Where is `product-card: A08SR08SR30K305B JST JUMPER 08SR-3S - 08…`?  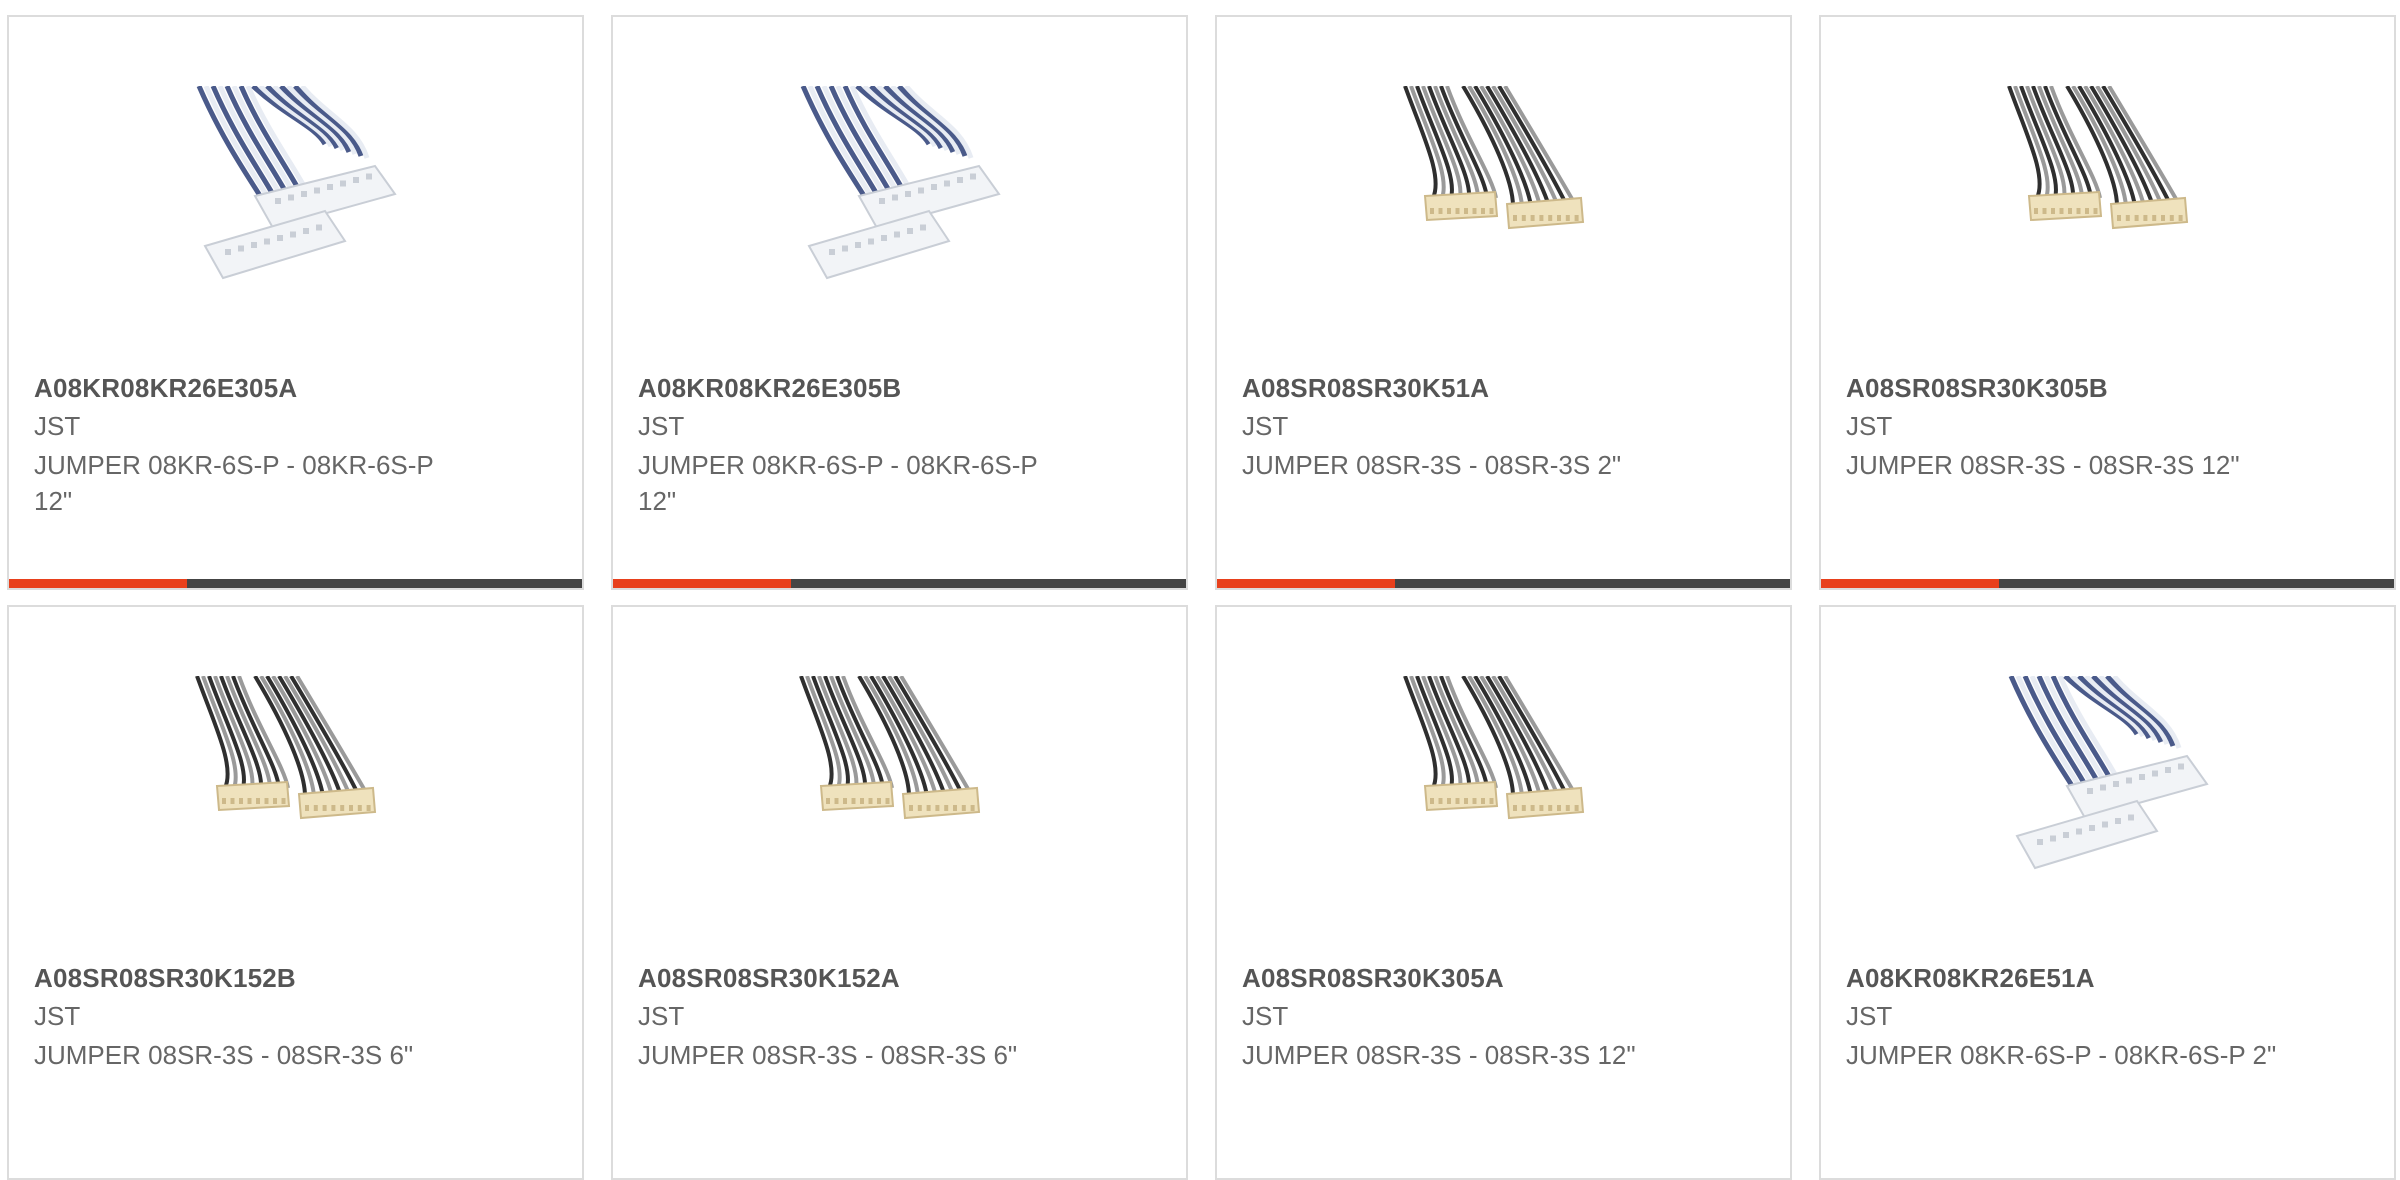
product-card: A08SR08SR30K305B JST JUMPER 08SR-3S - 08… is located at coordinates (2107, 302).